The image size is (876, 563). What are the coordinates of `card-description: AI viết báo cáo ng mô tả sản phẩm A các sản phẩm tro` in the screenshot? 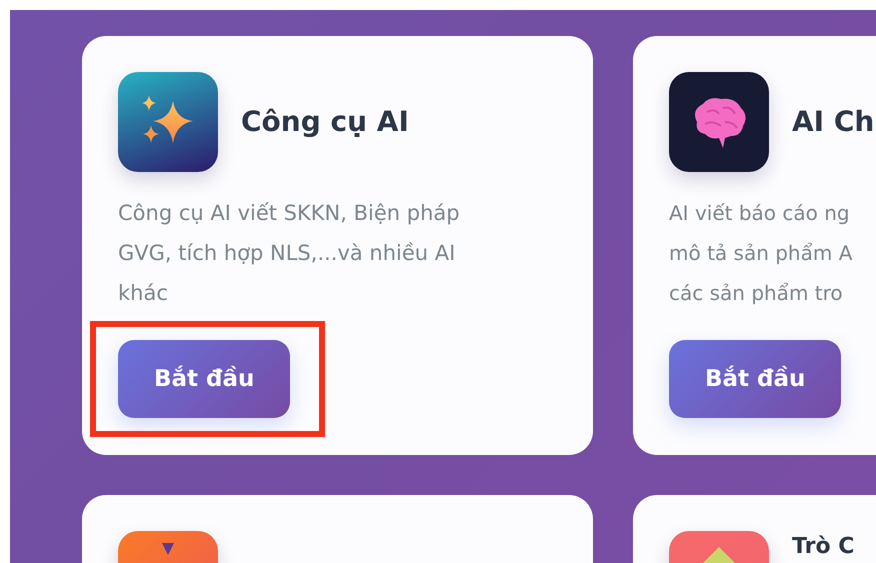 It's located at (761, 253).